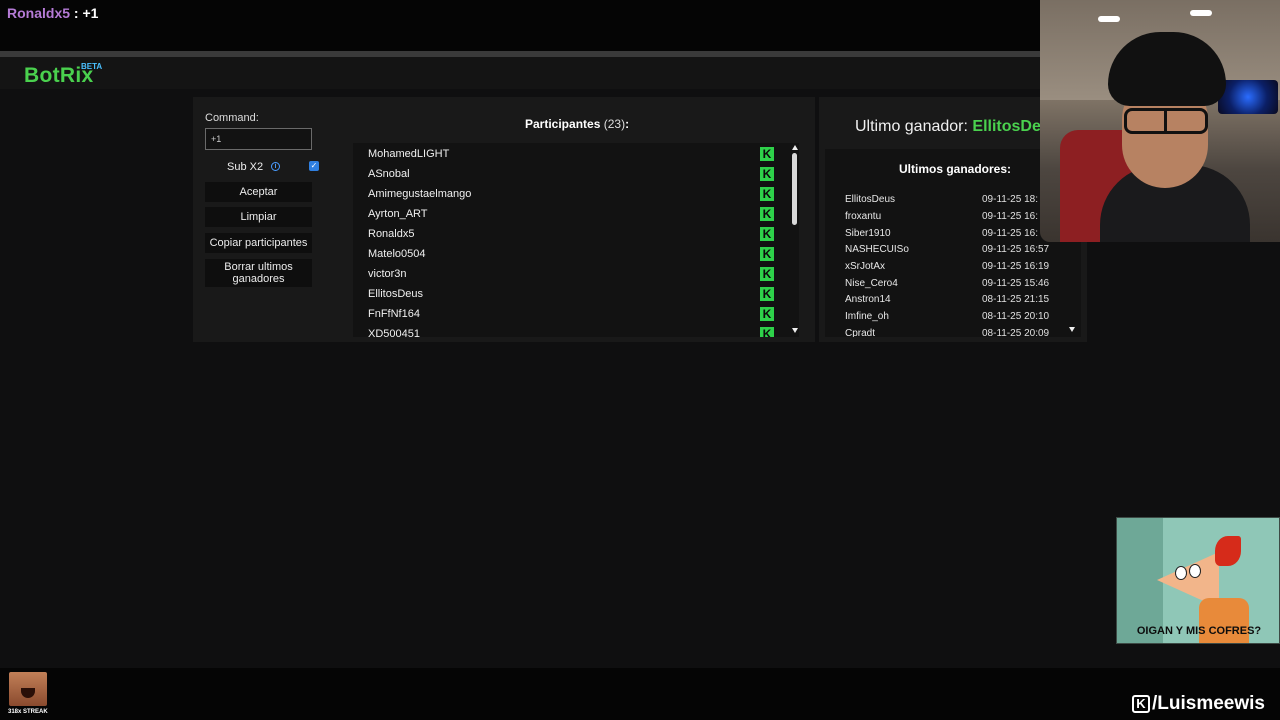 The image size is (1280, 720). I want to click on webcam-overlay, so click(1160, 121).